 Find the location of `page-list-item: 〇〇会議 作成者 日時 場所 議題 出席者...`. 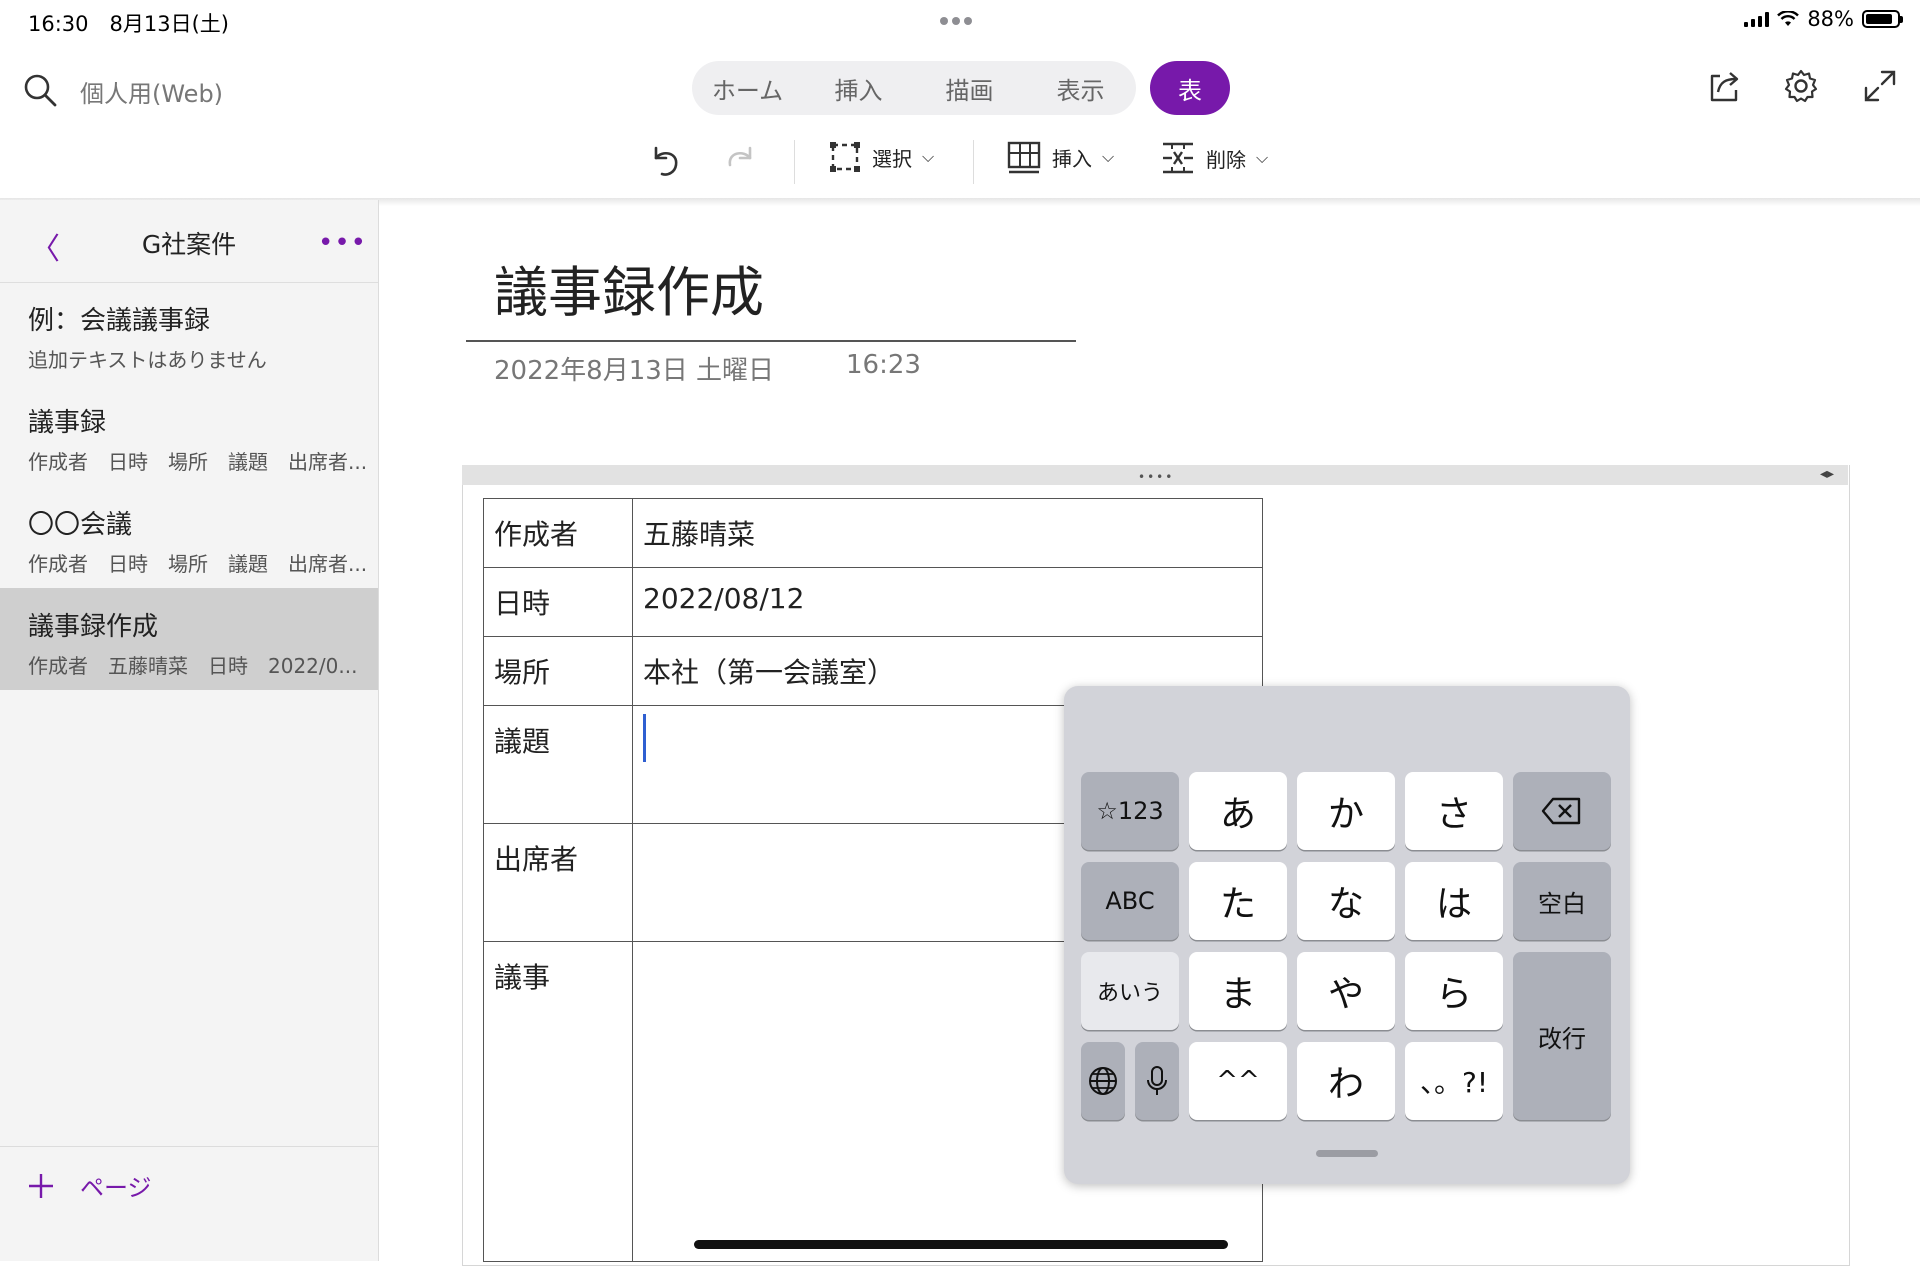

page-list-item: 〇〇会議 作成者 日時 場所 議題 出席者... is located at coordinates (189, 537).